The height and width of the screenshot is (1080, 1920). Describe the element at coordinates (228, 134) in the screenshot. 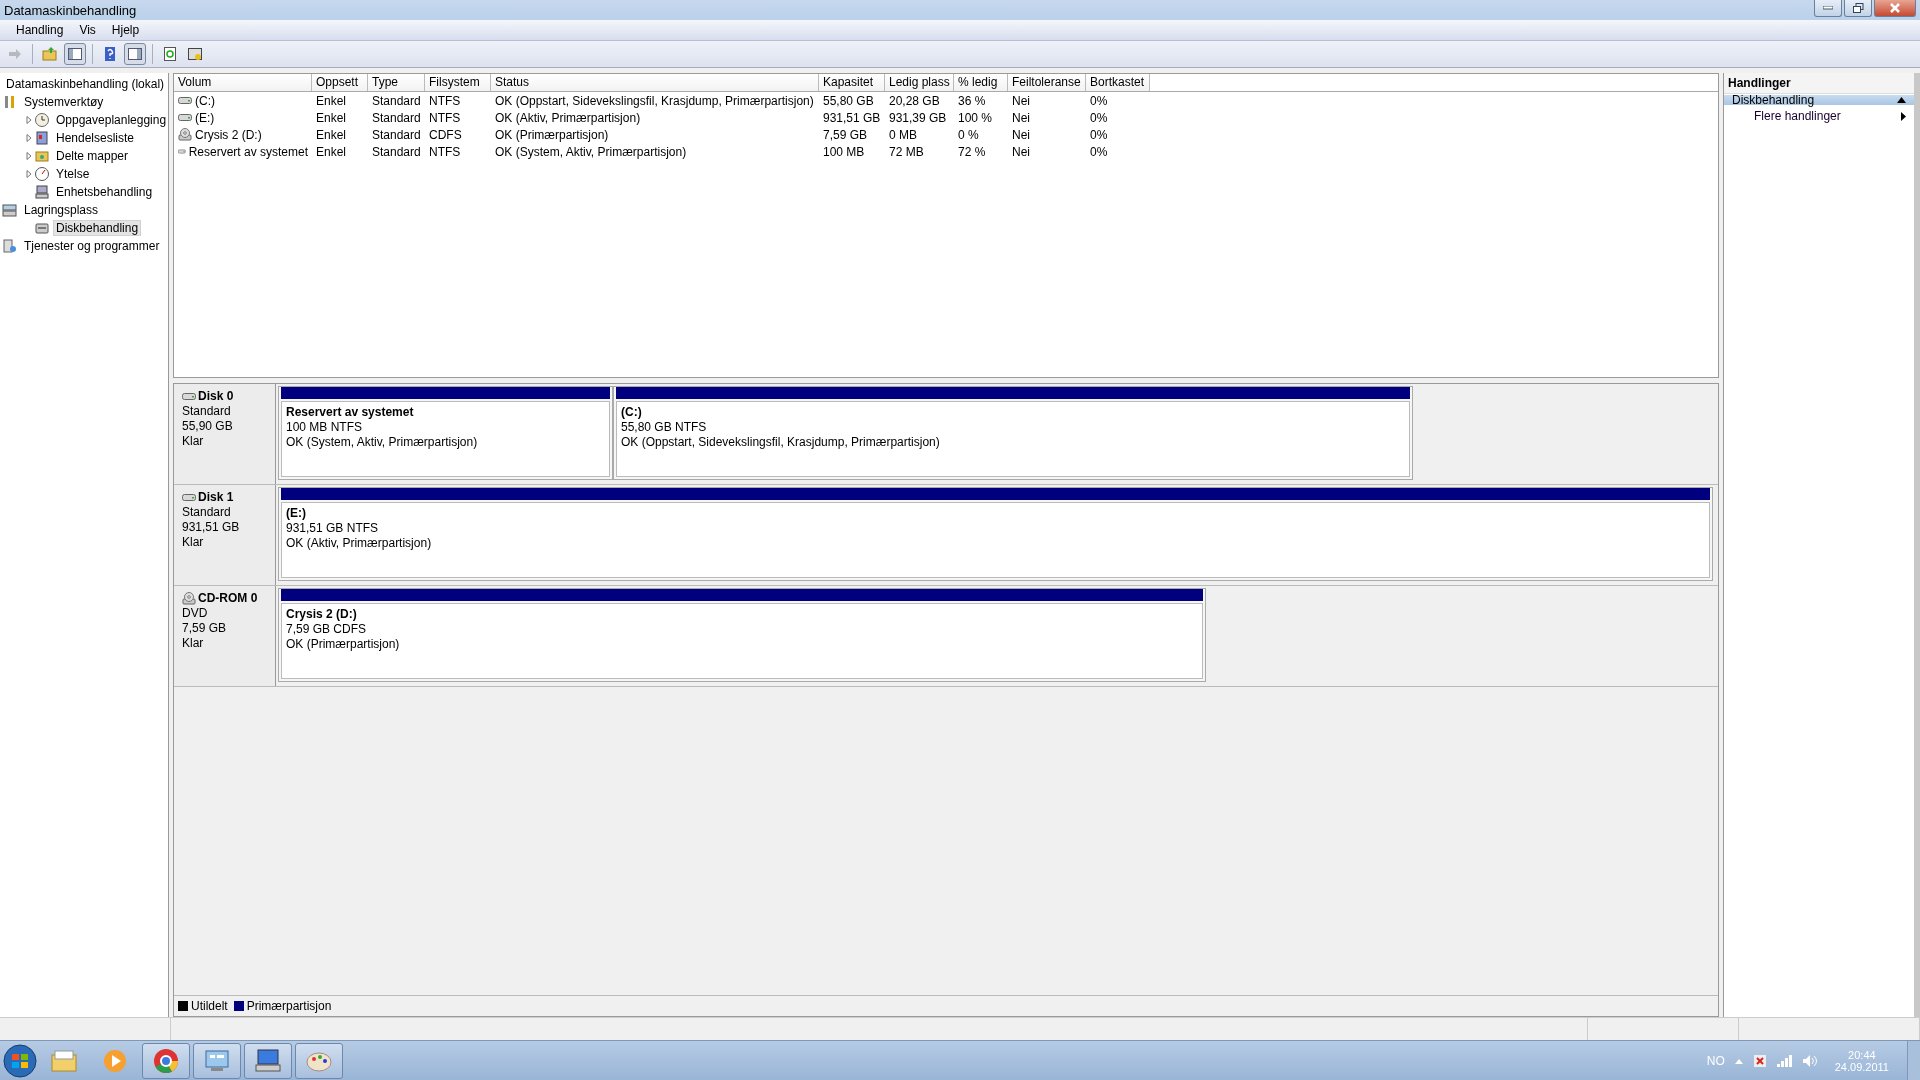

I see `table-cell: Crysis 2 (D:)` at that location.